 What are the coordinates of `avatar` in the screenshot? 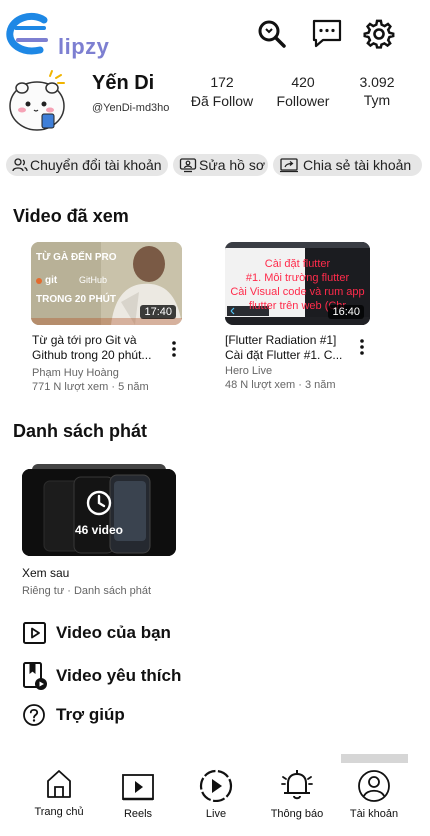 It's located at (37, 101).